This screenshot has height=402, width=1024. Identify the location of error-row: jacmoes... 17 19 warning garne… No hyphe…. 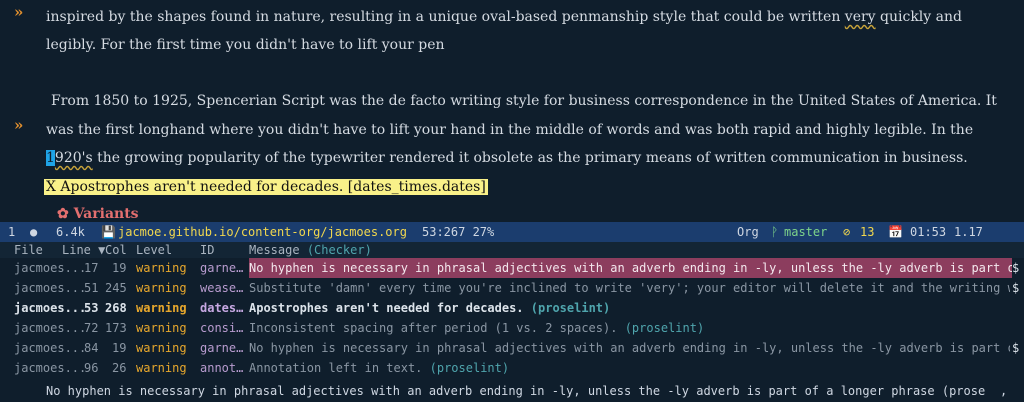
(512, 268).